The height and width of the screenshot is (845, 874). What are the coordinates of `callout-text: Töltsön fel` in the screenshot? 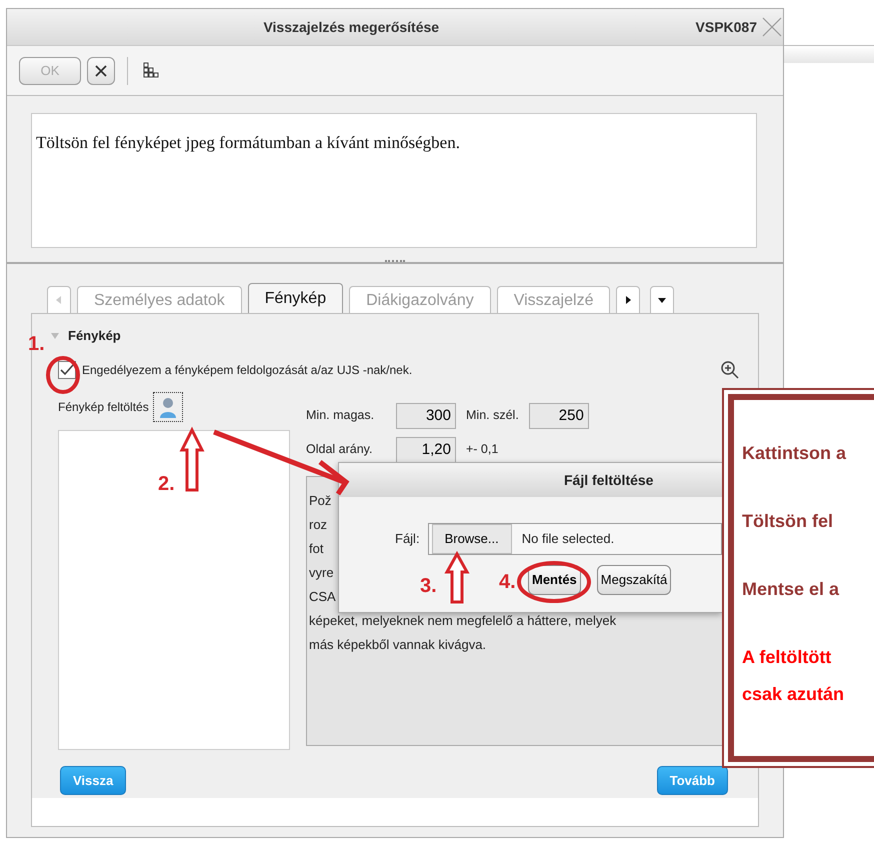 It's located at (788, 521).